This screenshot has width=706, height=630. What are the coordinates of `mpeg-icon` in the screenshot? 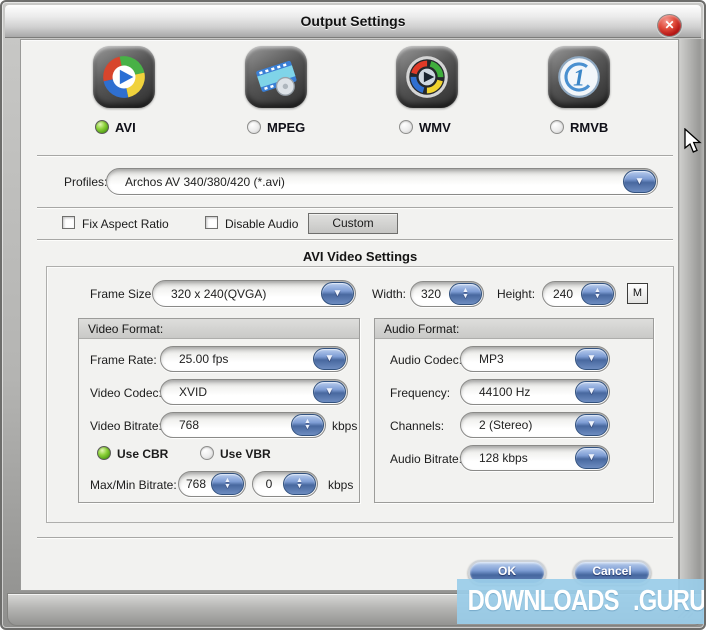 It's located at (276, 78).